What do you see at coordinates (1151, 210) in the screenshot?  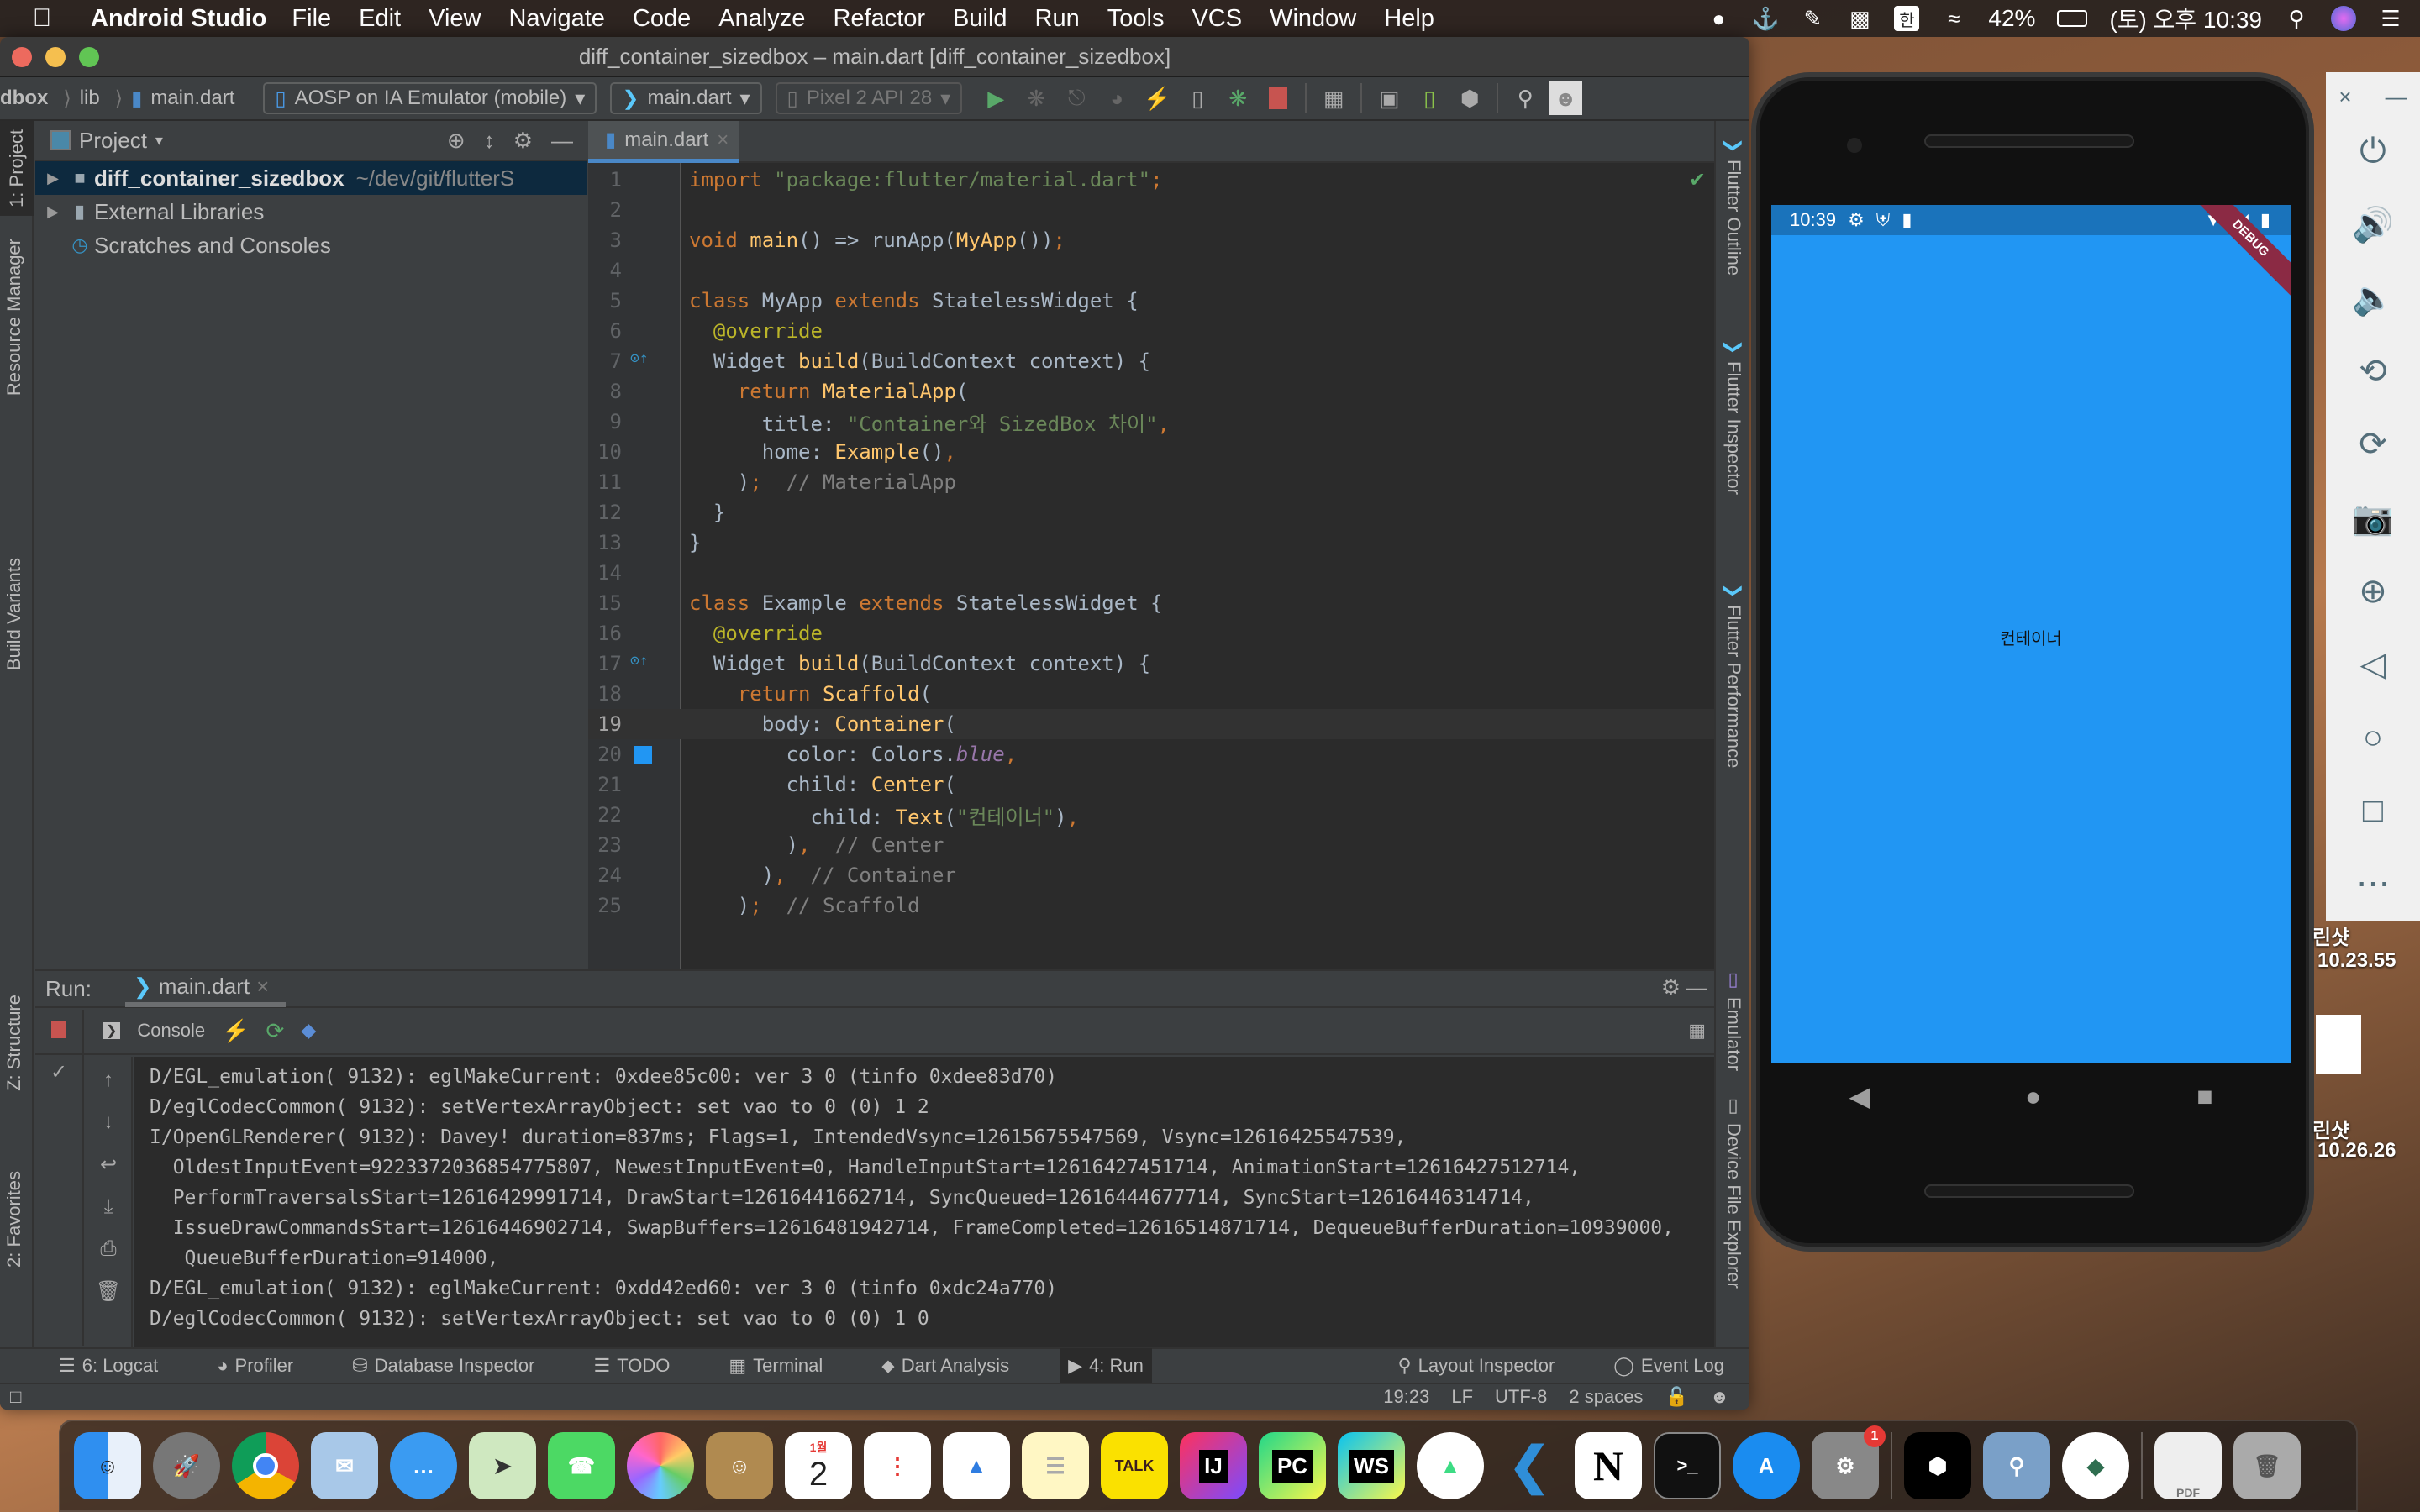 I see `code-line: 2` at bounding box center [1151, 210].